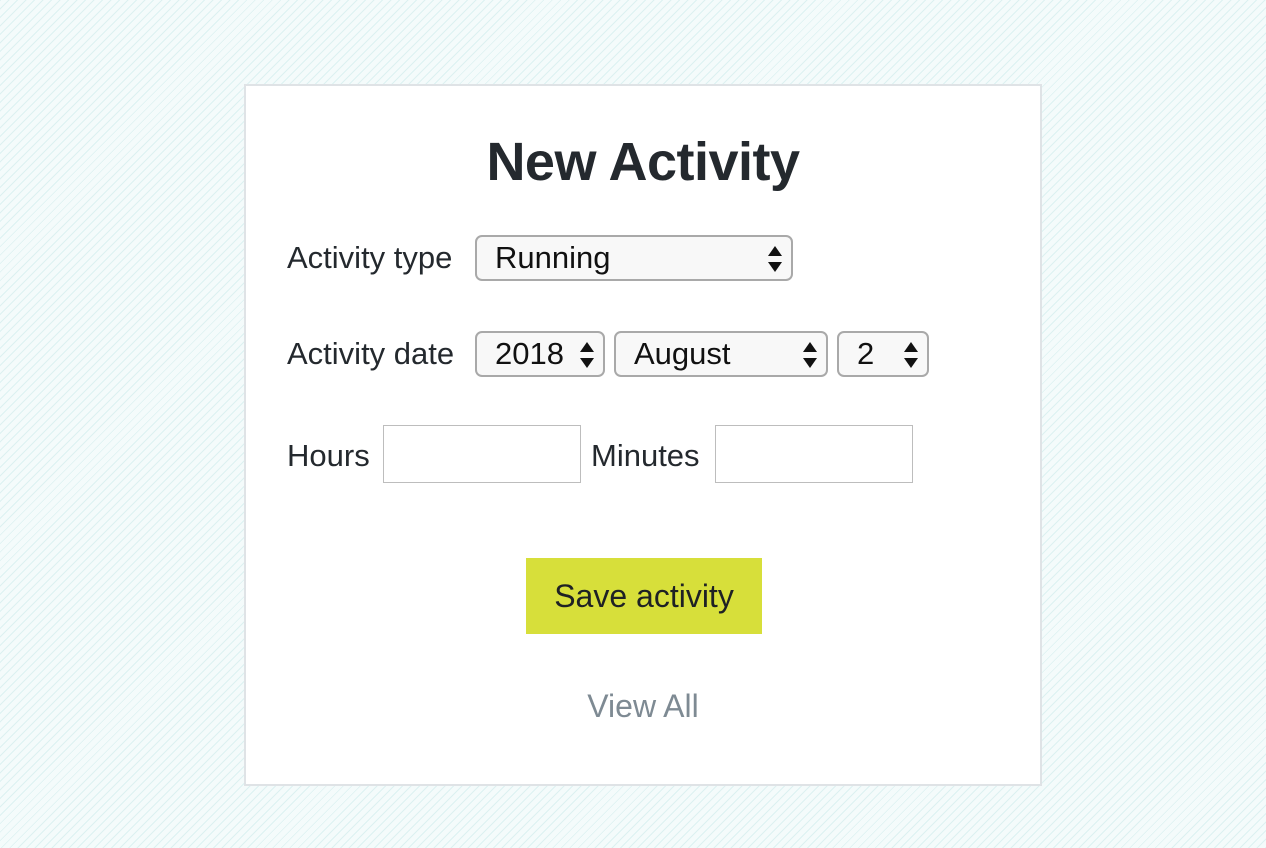 The width and height of the screenshot is (1266, 848). What do you see at coordinates (529, 353) in the screenshot?
I see `year-value: 2018` at bounding box center [529, 353].